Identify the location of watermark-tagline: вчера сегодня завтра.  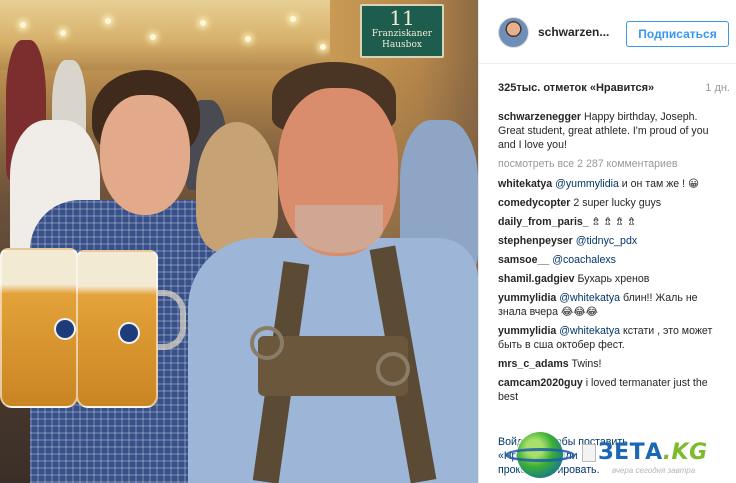
(654, 470).